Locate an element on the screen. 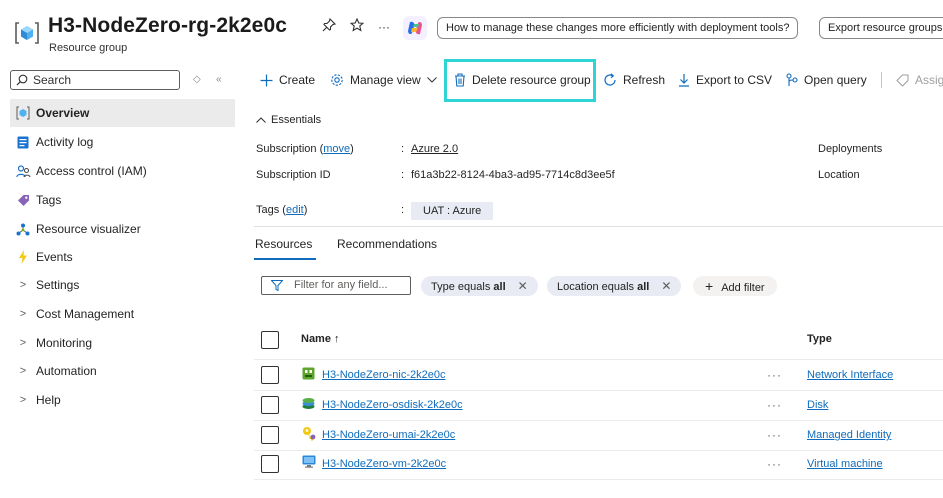 The image size is (943, 498). sidebar-item-label: Automation is located at coordinates (66, 371).